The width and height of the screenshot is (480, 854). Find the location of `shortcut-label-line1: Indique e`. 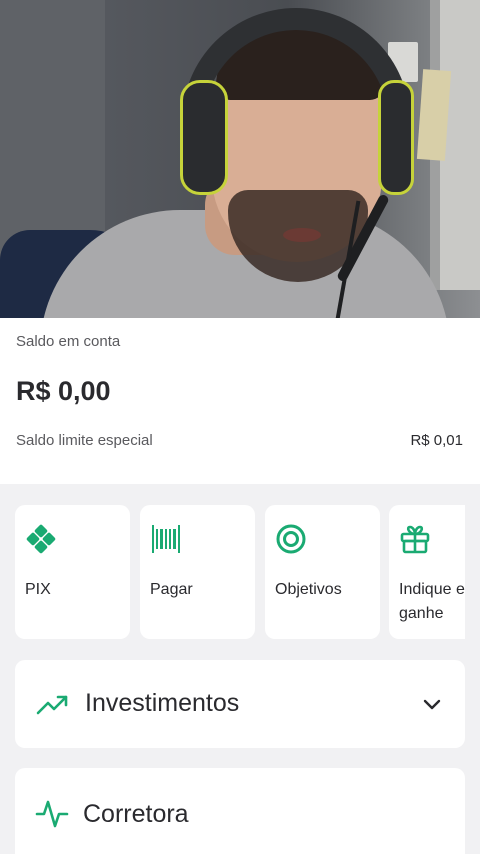

shortcut-label-line1: Indique e is located at coordinates (432, 589).